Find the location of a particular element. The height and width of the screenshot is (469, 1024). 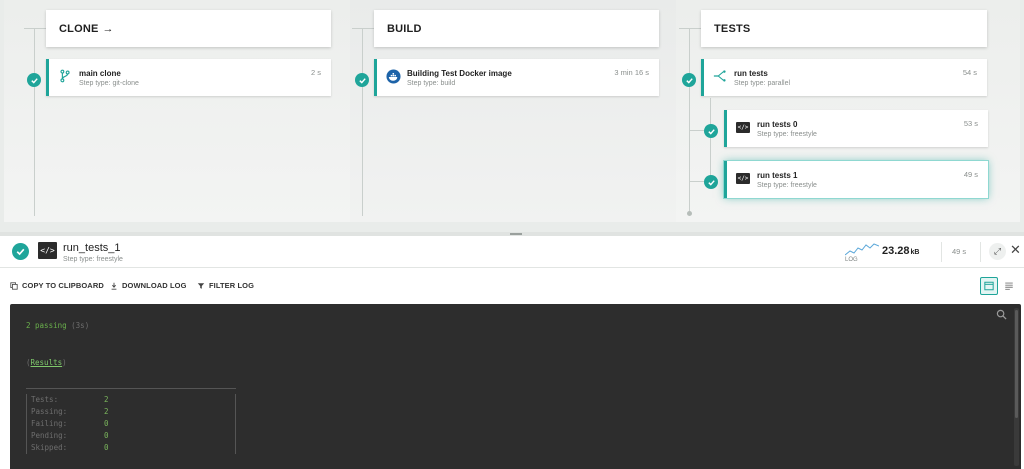

table-row: Skipped: 0 is located at coordinates (131, 448).